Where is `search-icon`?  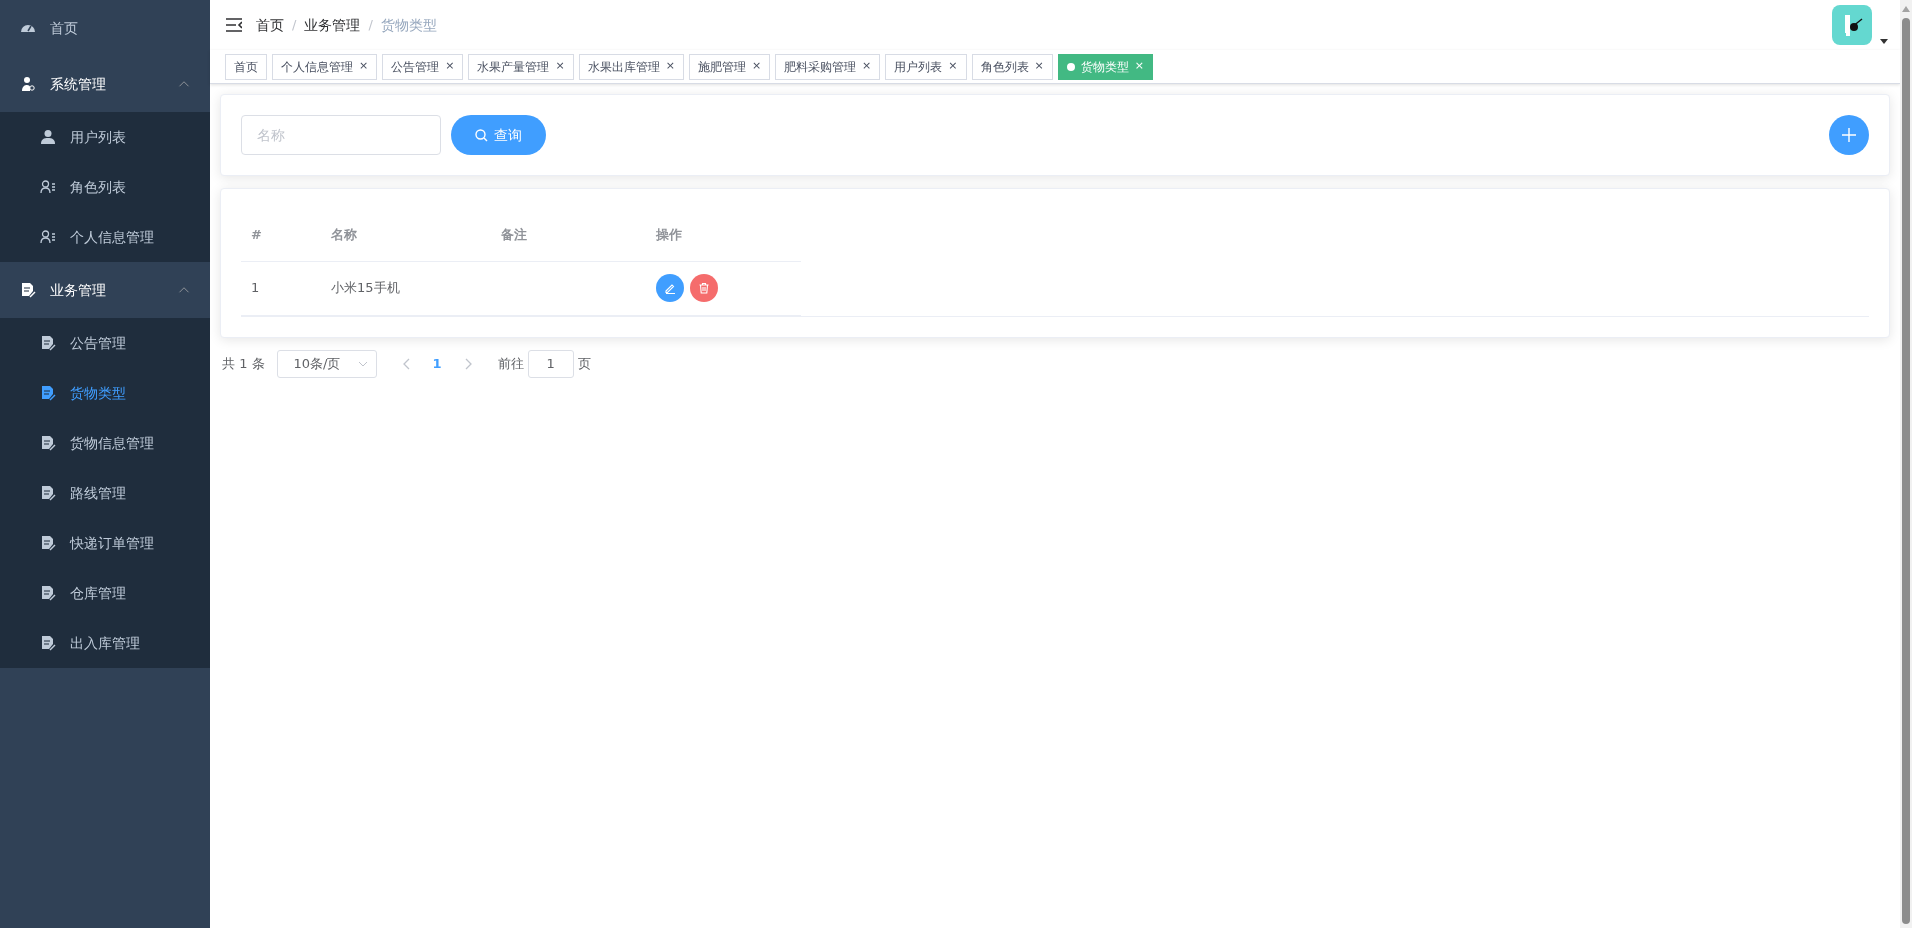
search-icon is located at coordinates (481, 135).